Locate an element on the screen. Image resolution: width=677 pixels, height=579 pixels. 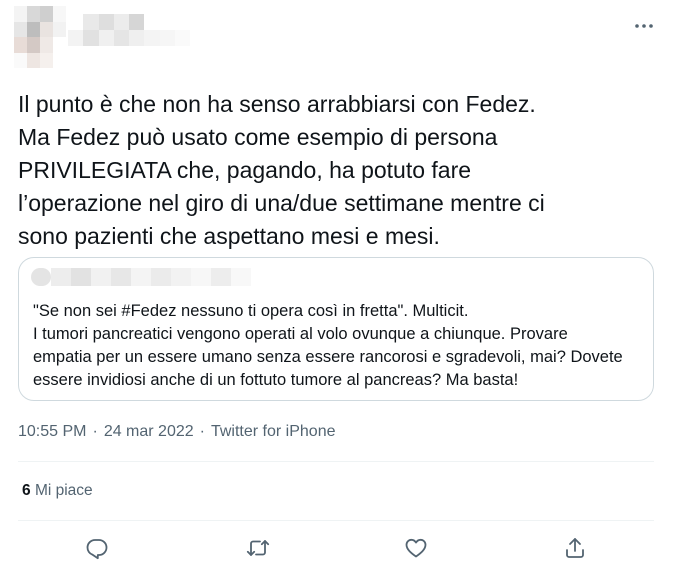
likes-count: 6 is located at coordinates (26, 490).